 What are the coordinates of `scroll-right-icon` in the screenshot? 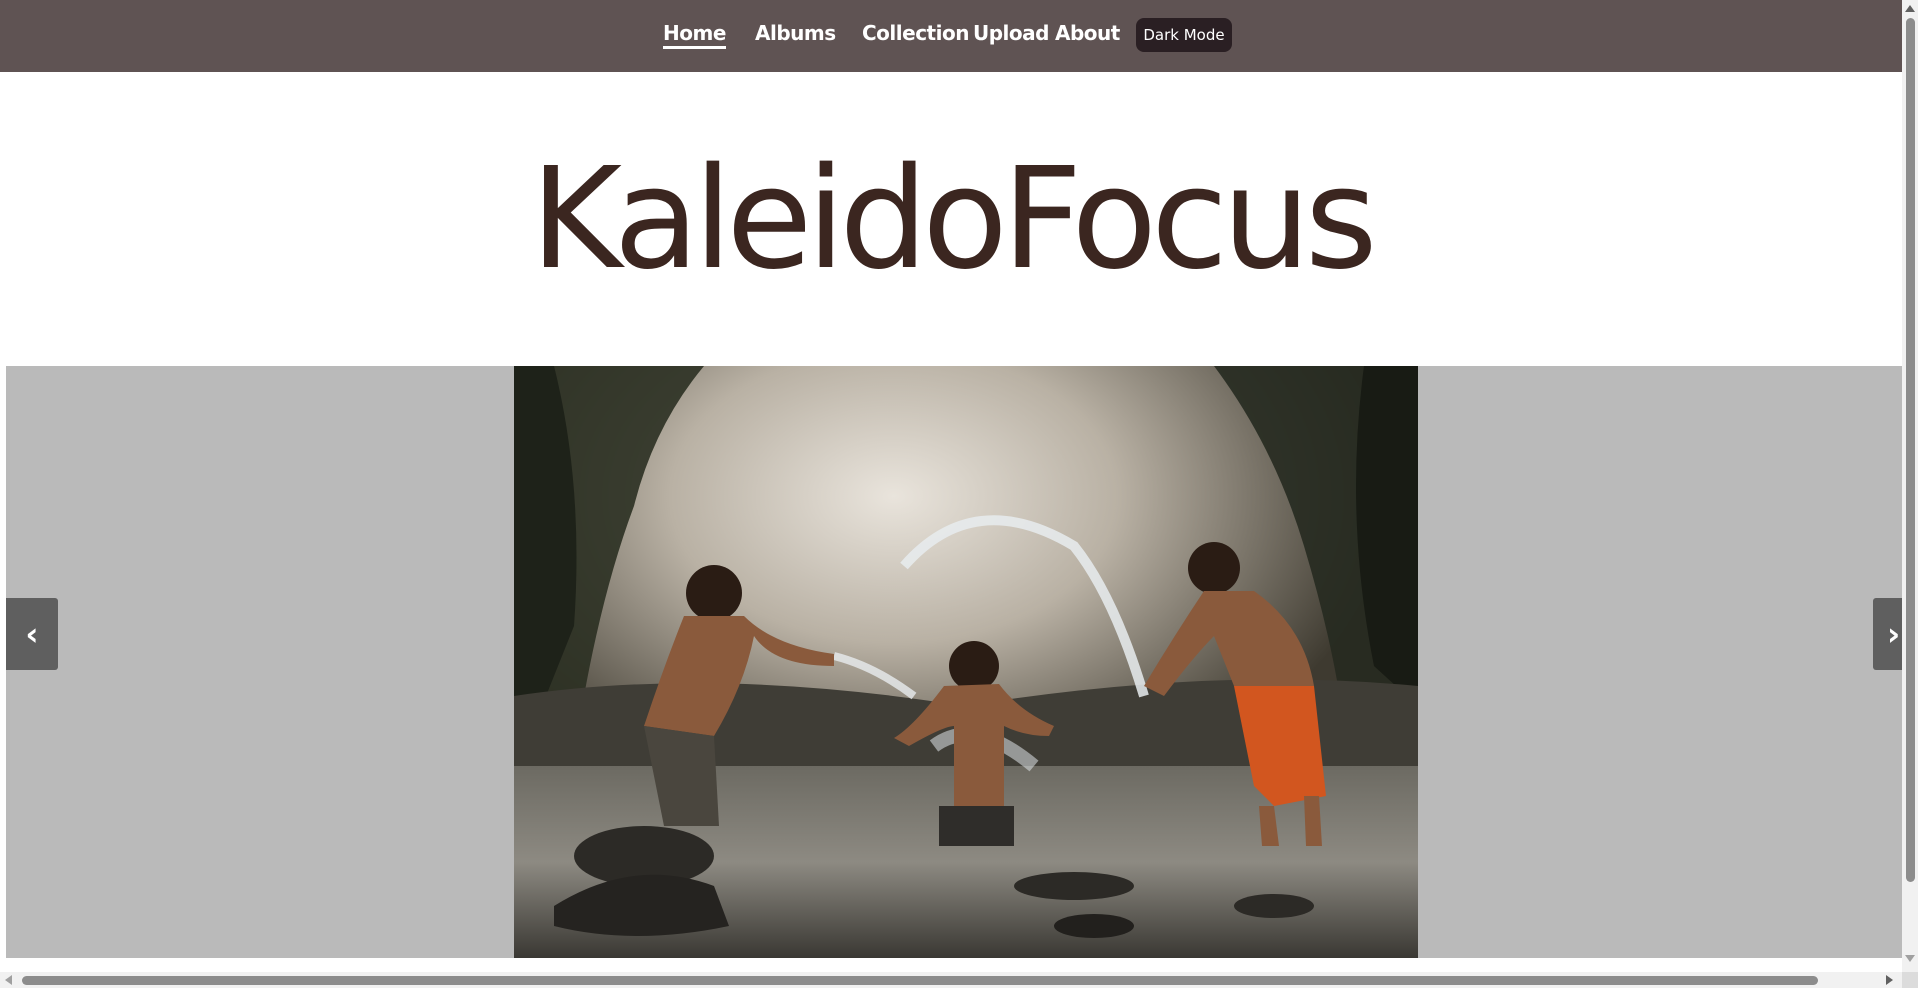 It's located at (1889, 980).